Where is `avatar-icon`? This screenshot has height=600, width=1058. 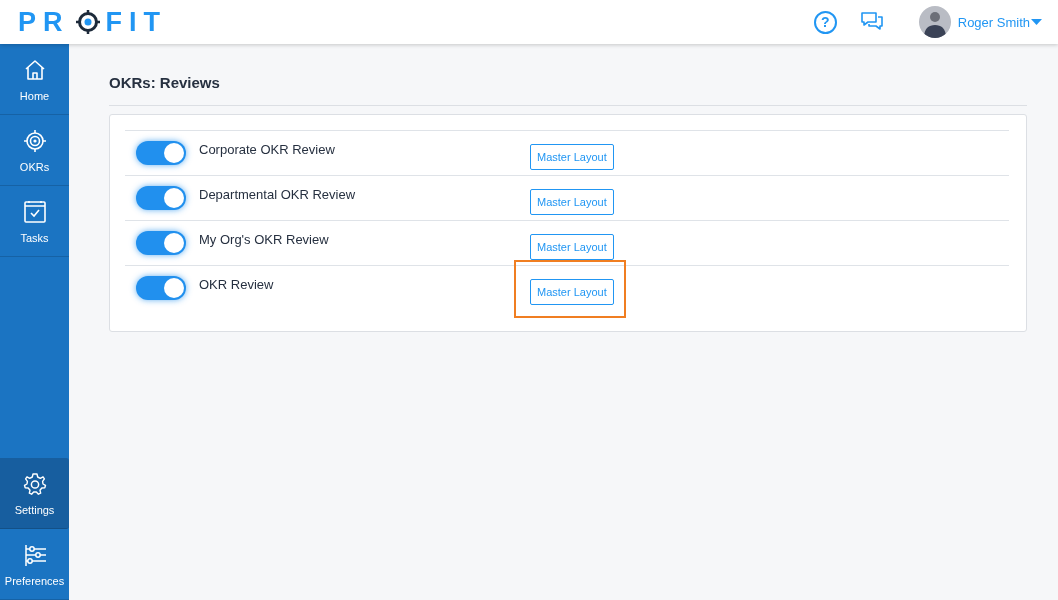 avatar-icon is located at coordinates (934, 22).